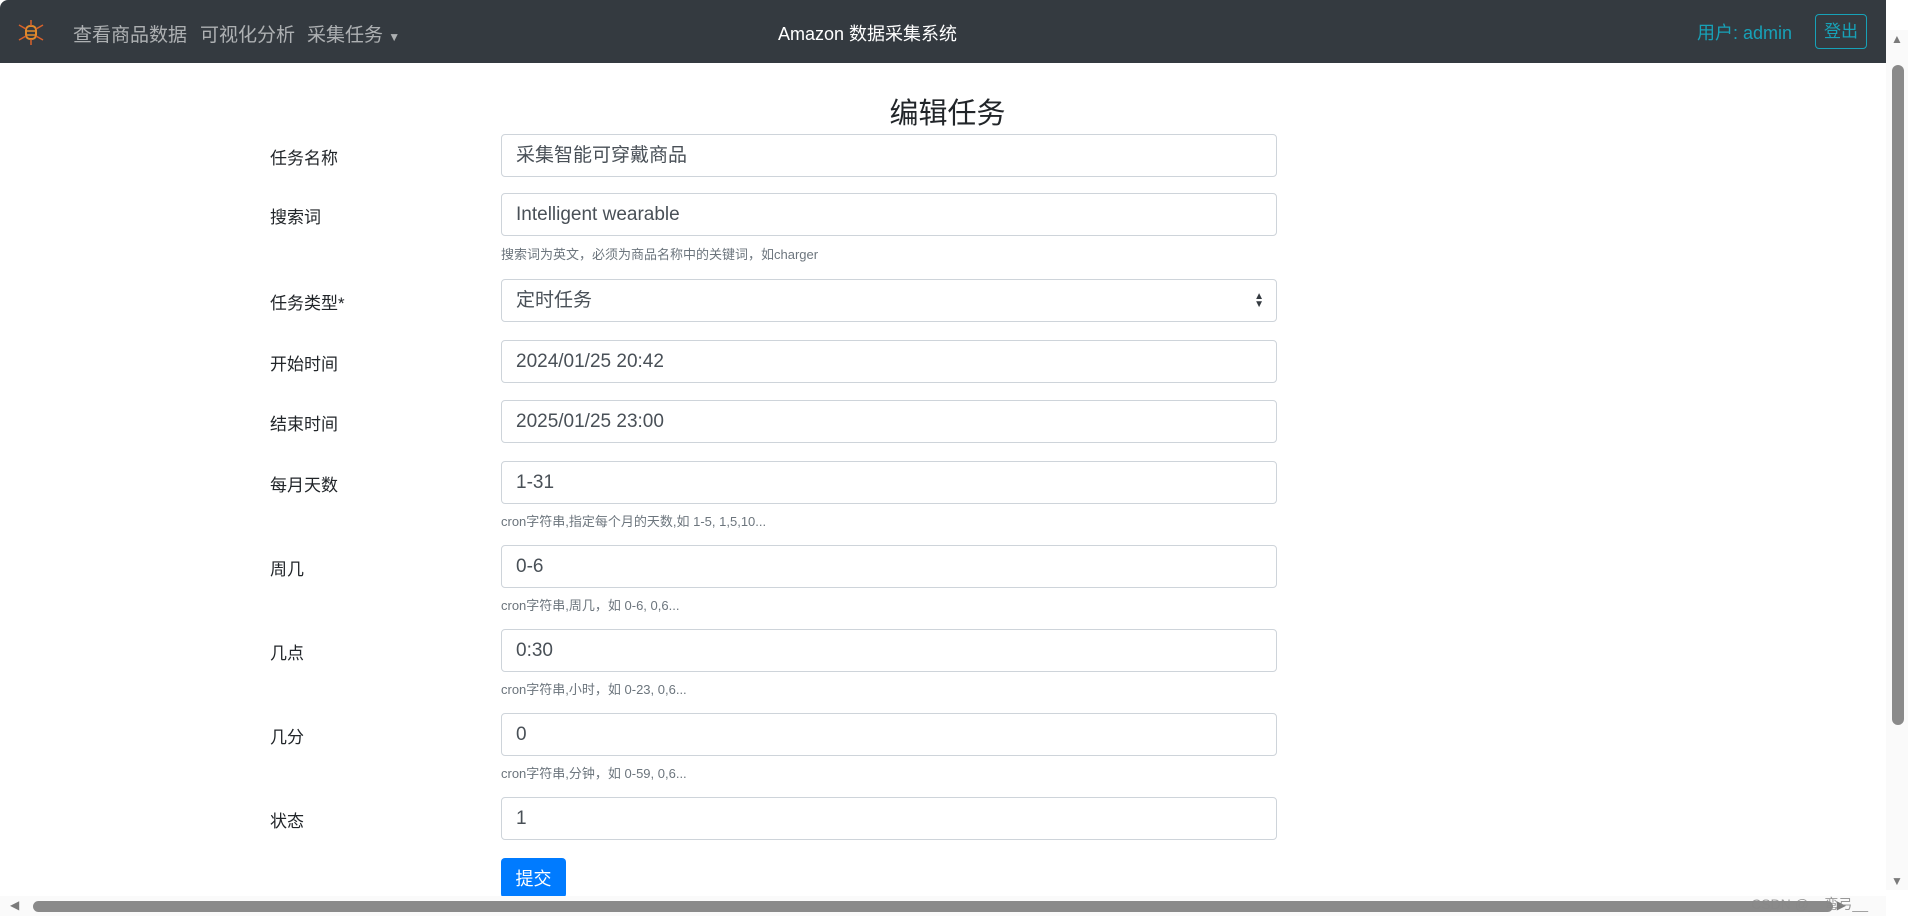 The height and width of the screenshot is (916, 1908). Describe the element at coordinates (933, 906) in the screenshot. I see `horizontal-scroll-thumb` at that location.